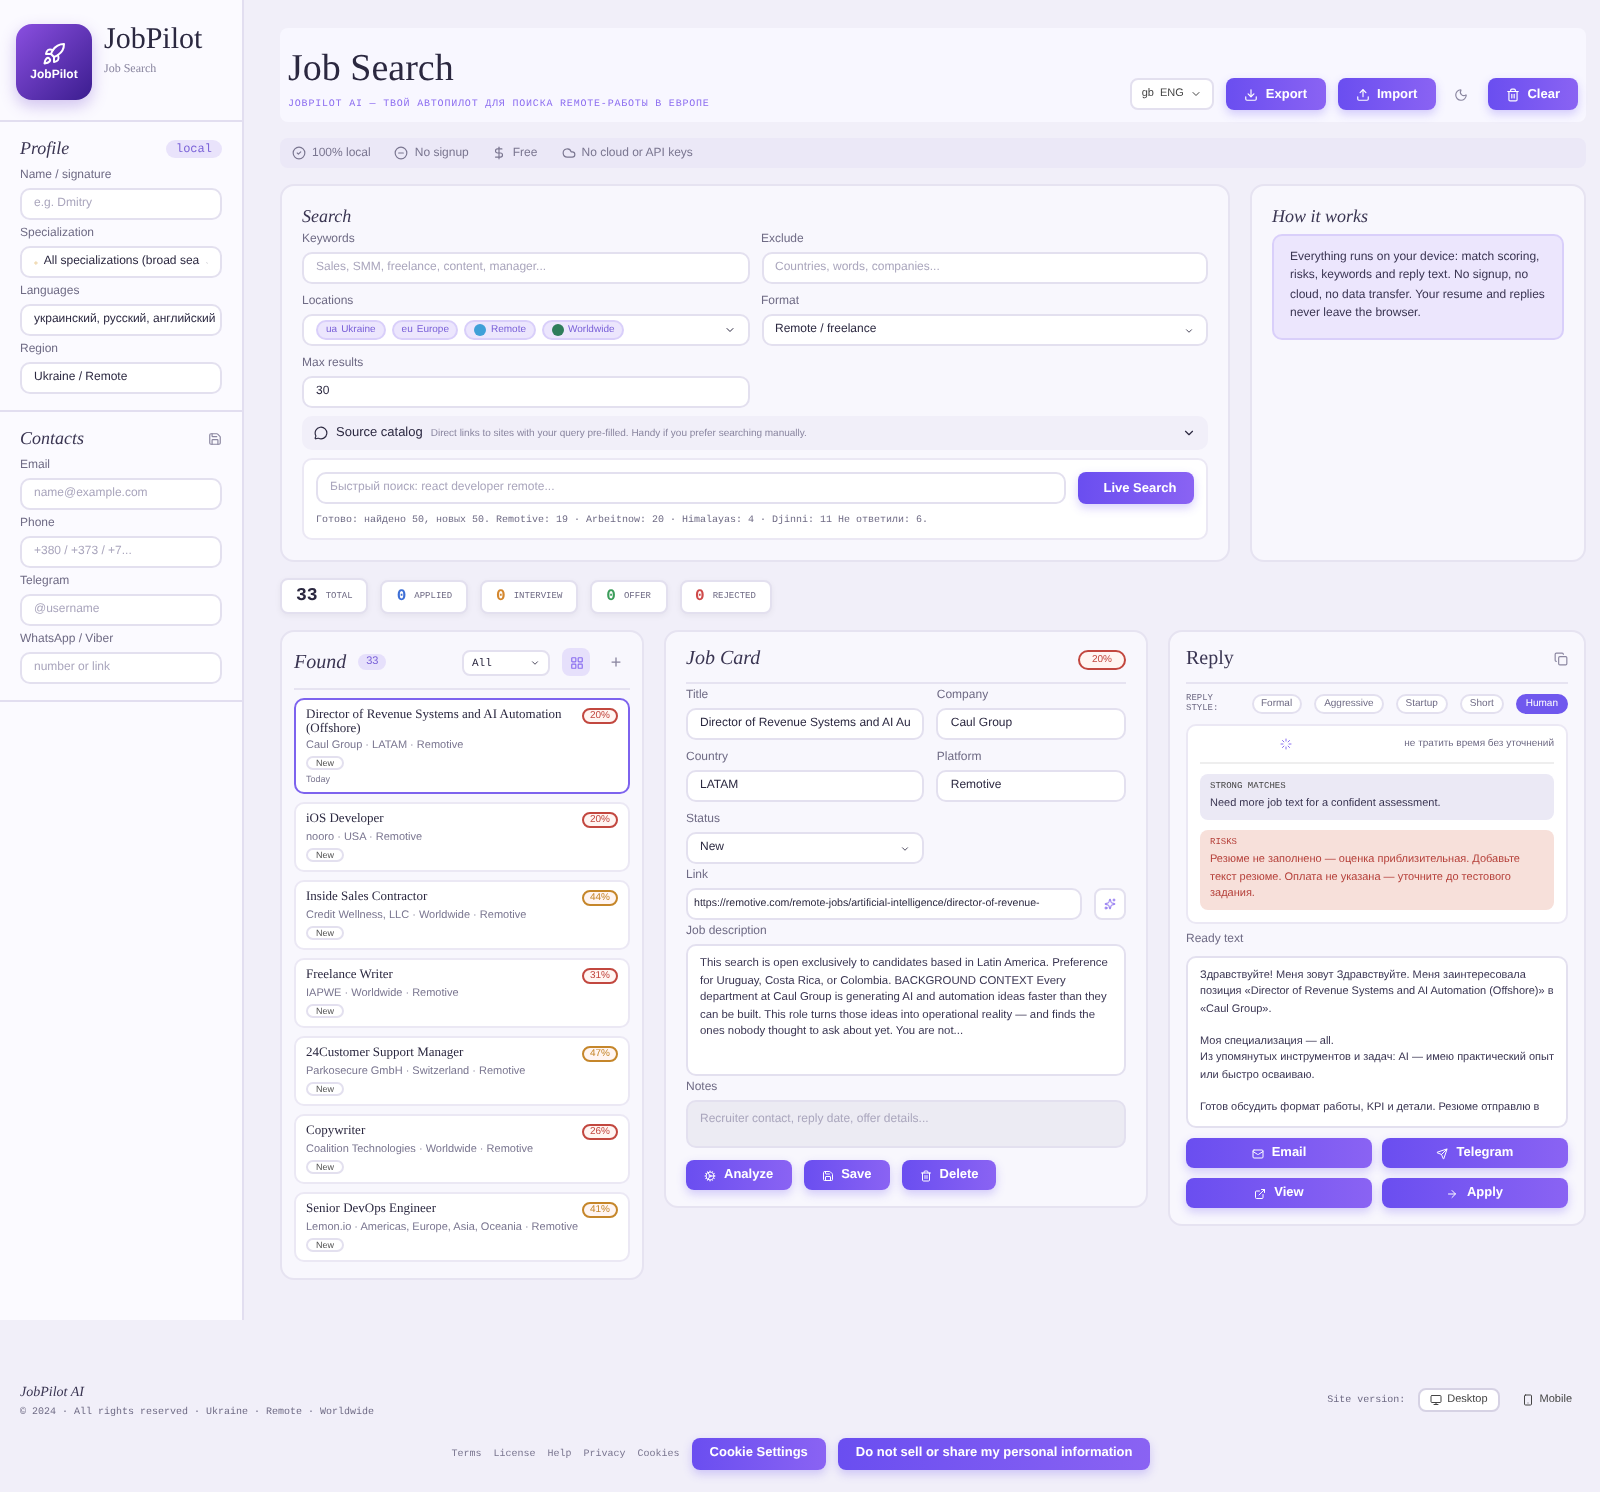  Describe the element at coordinates (1321, 216) in the screenshot. I see `card-title: How it works` at that location.